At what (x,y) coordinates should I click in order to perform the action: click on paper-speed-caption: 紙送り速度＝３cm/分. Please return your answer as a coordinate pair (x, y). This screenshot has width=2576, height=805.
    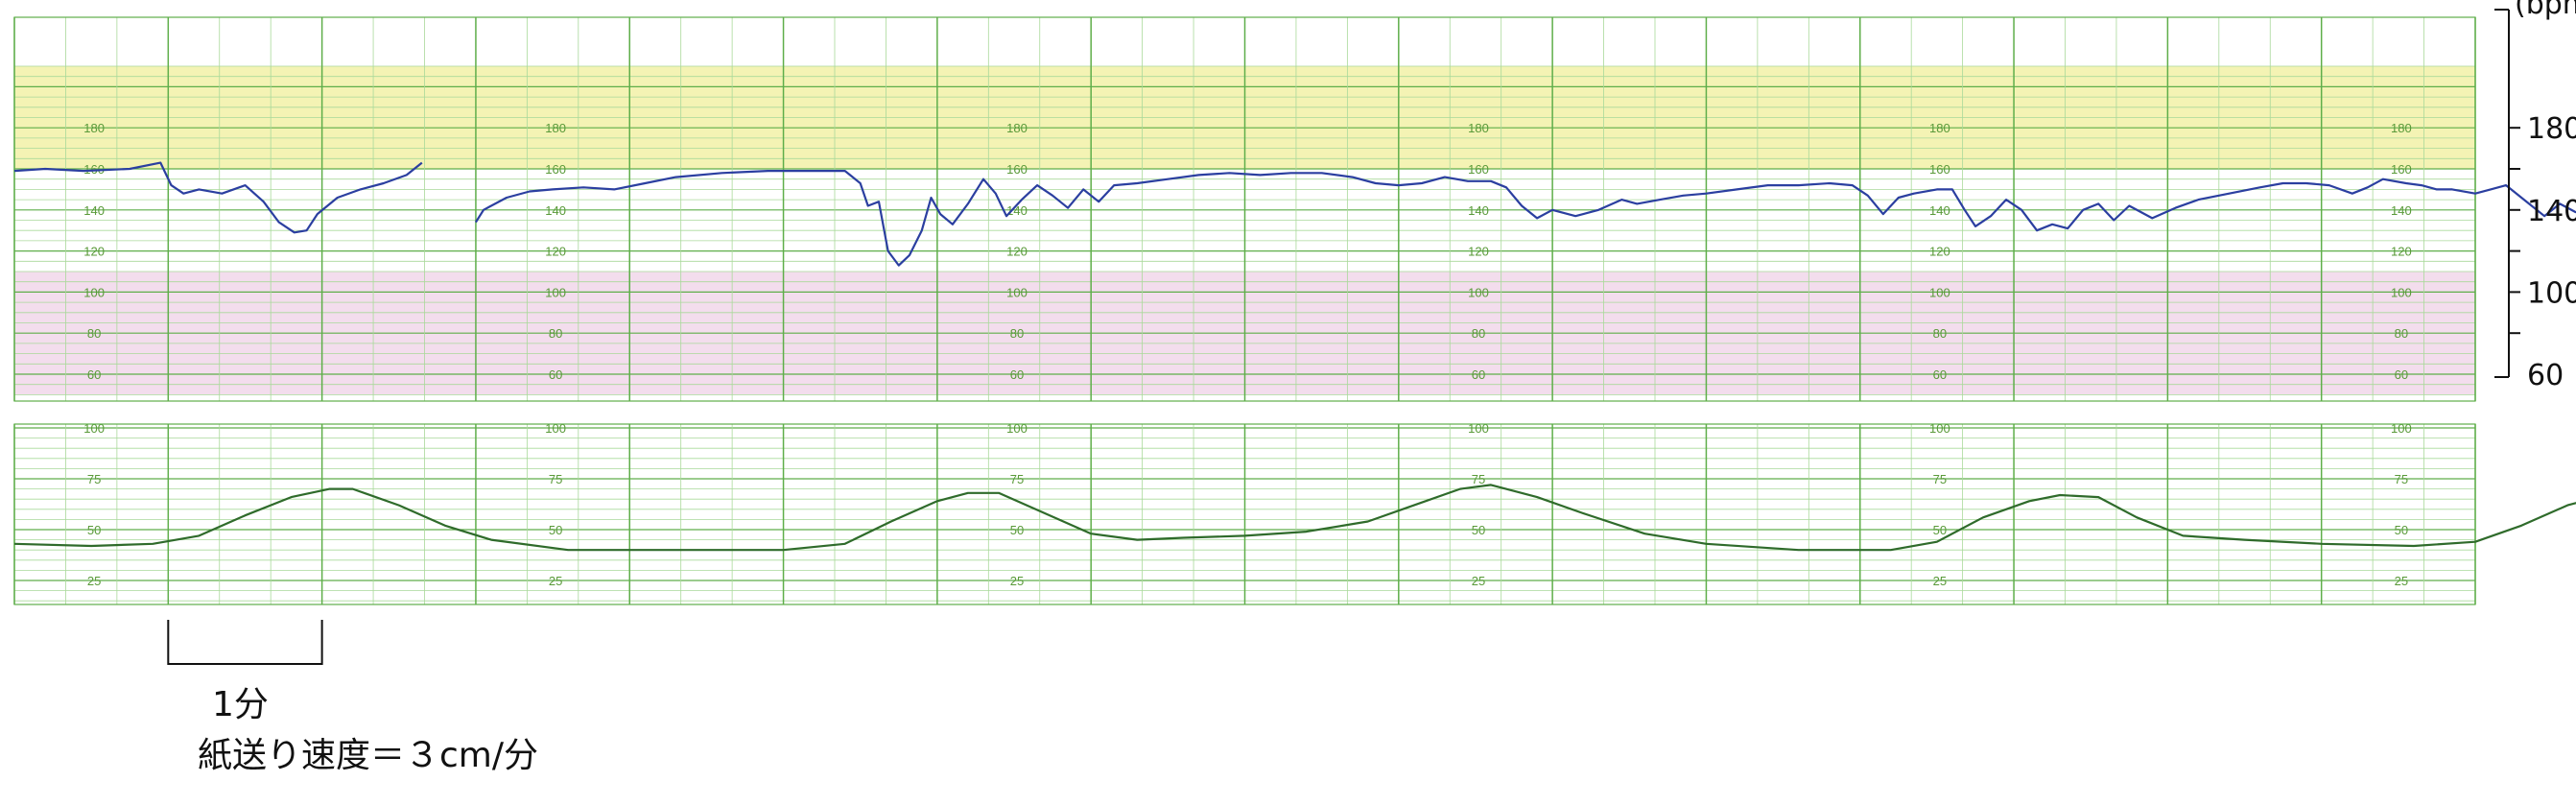
    Looking at the image, I should click on (368, 755).